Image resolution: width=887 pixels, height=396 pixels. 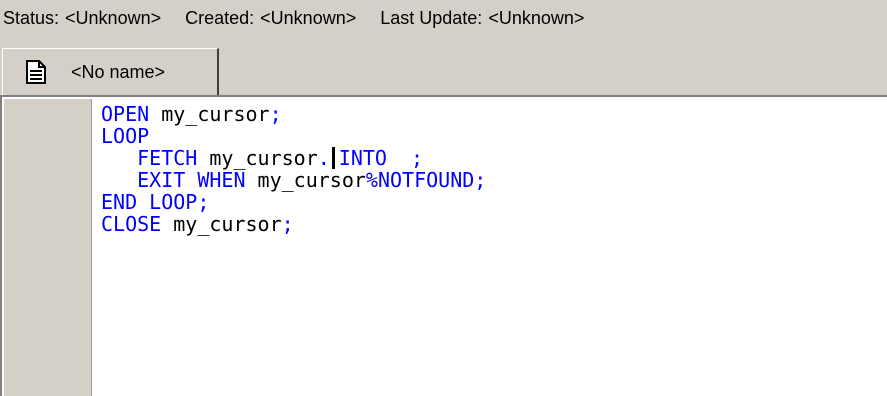 I want to click on last-update-value: <Unknown>, so click(x=536, y=18).